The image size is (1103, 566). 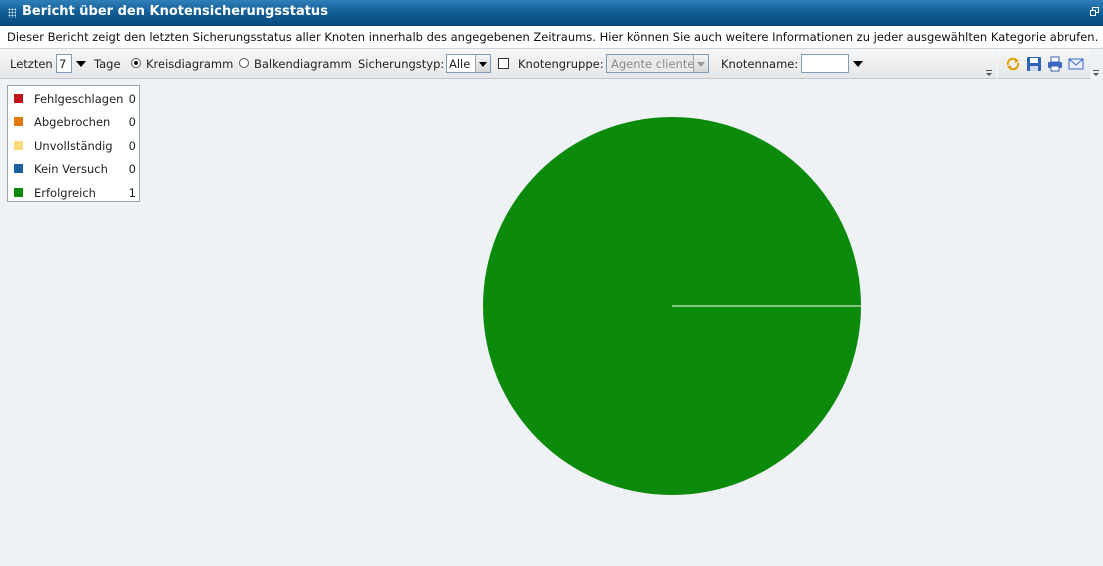 What do you see at coordinates (653, 64) in the screenshot?
I see `node-group-value: Agente cliente` at bounding box center [653, 64].